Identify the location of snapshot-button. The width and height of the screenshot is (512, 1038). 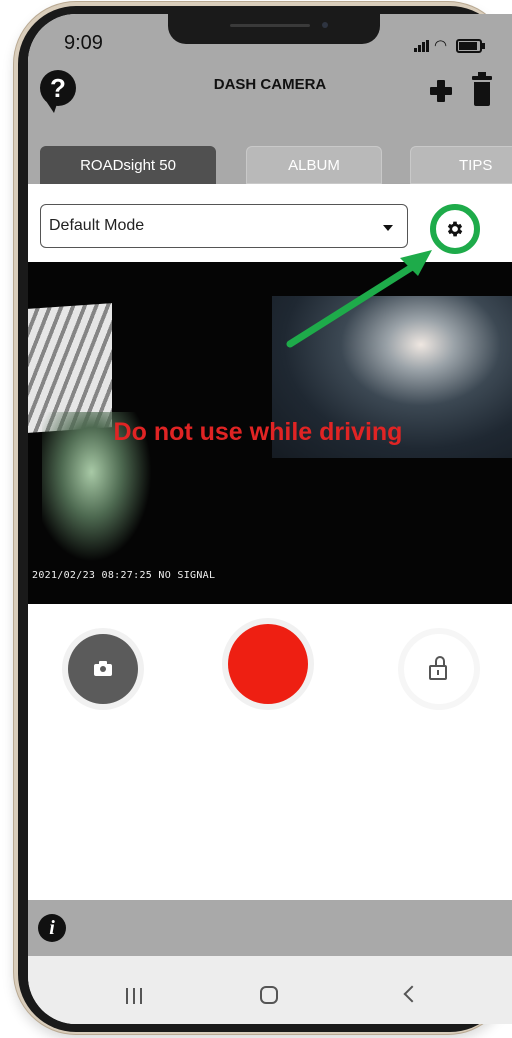
(103, 669).